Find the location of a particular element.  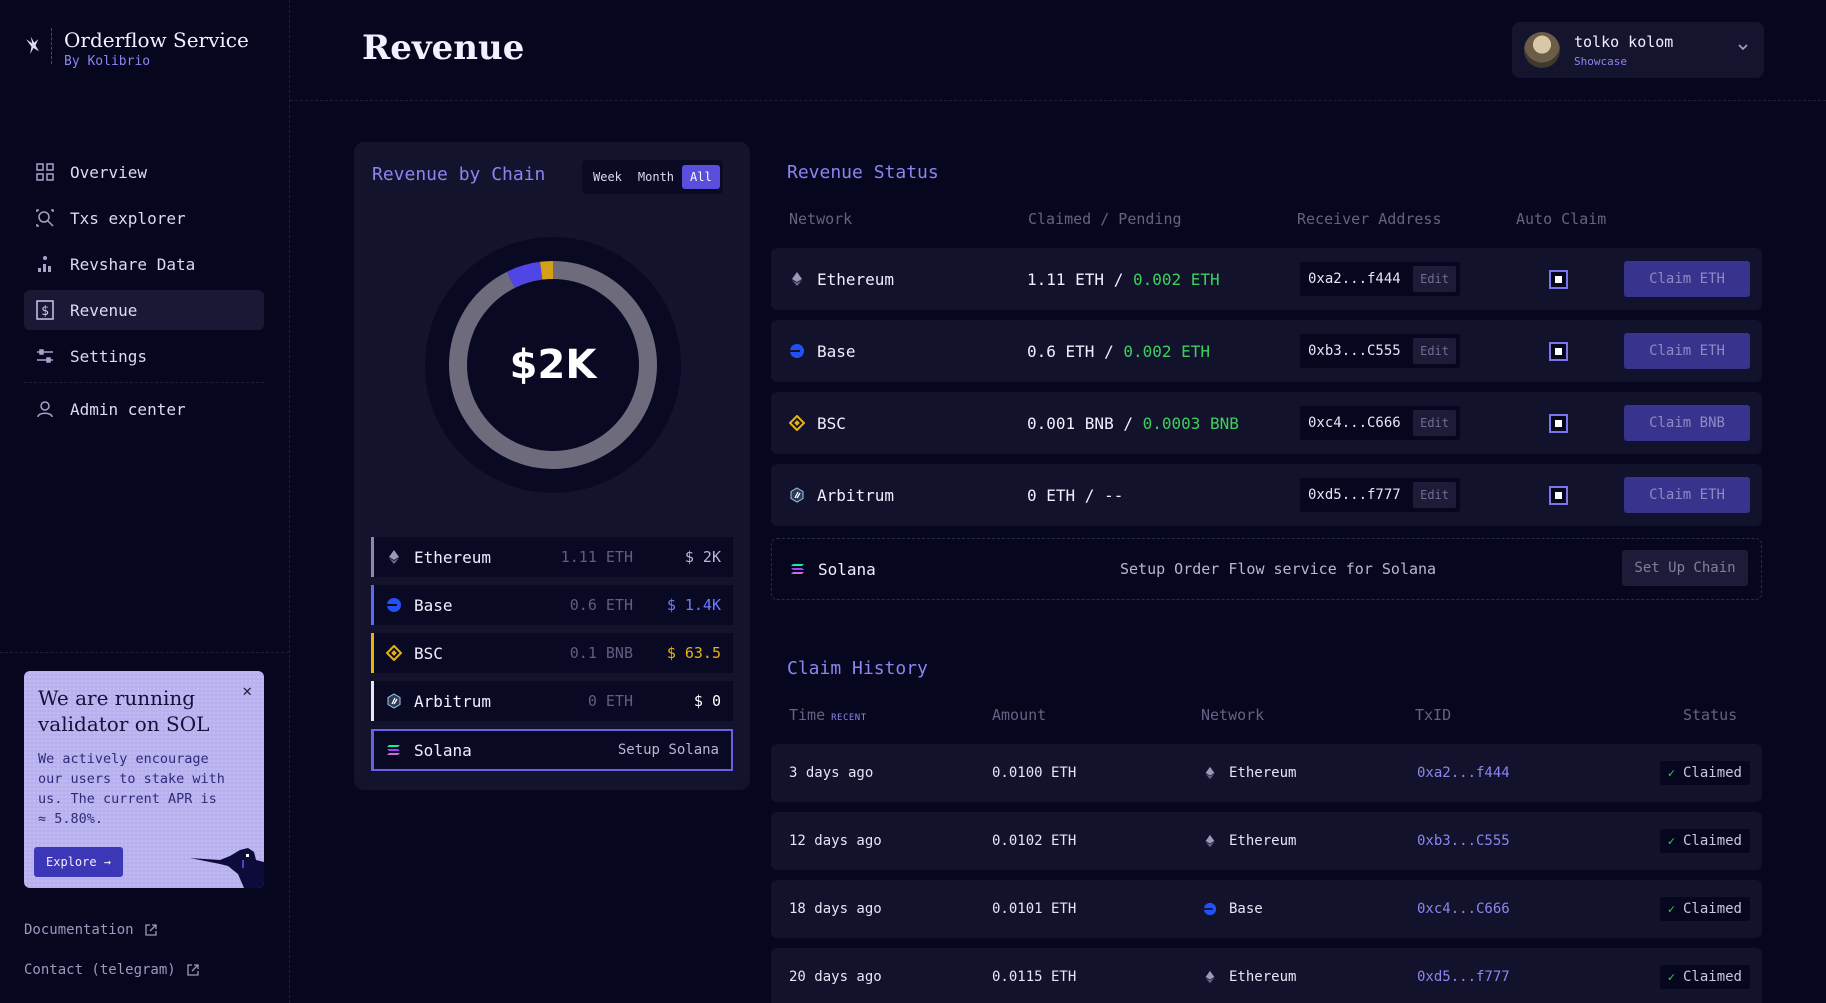

address-text: 0xa2...f444 is located at coordinates (1354, 279).